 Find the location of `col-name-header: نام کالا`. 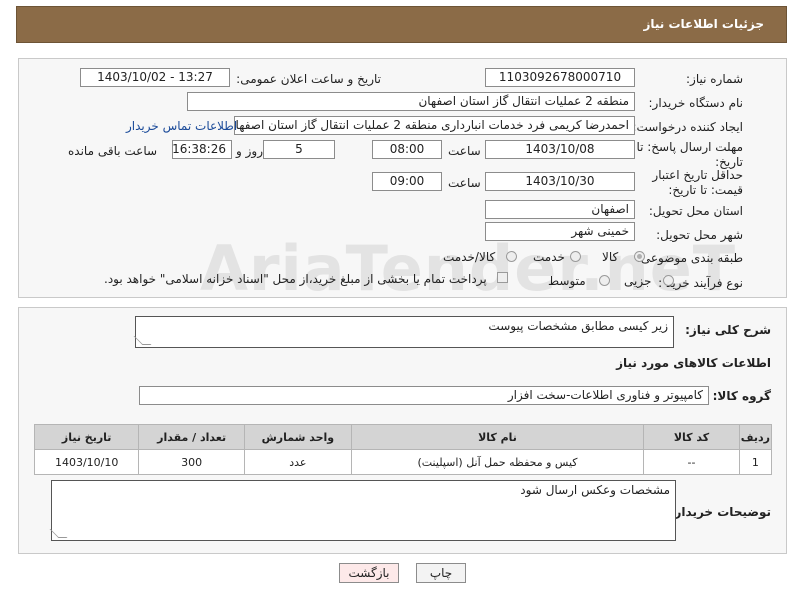

col-name-header: نام کالا is located at coordinates (497, 437).